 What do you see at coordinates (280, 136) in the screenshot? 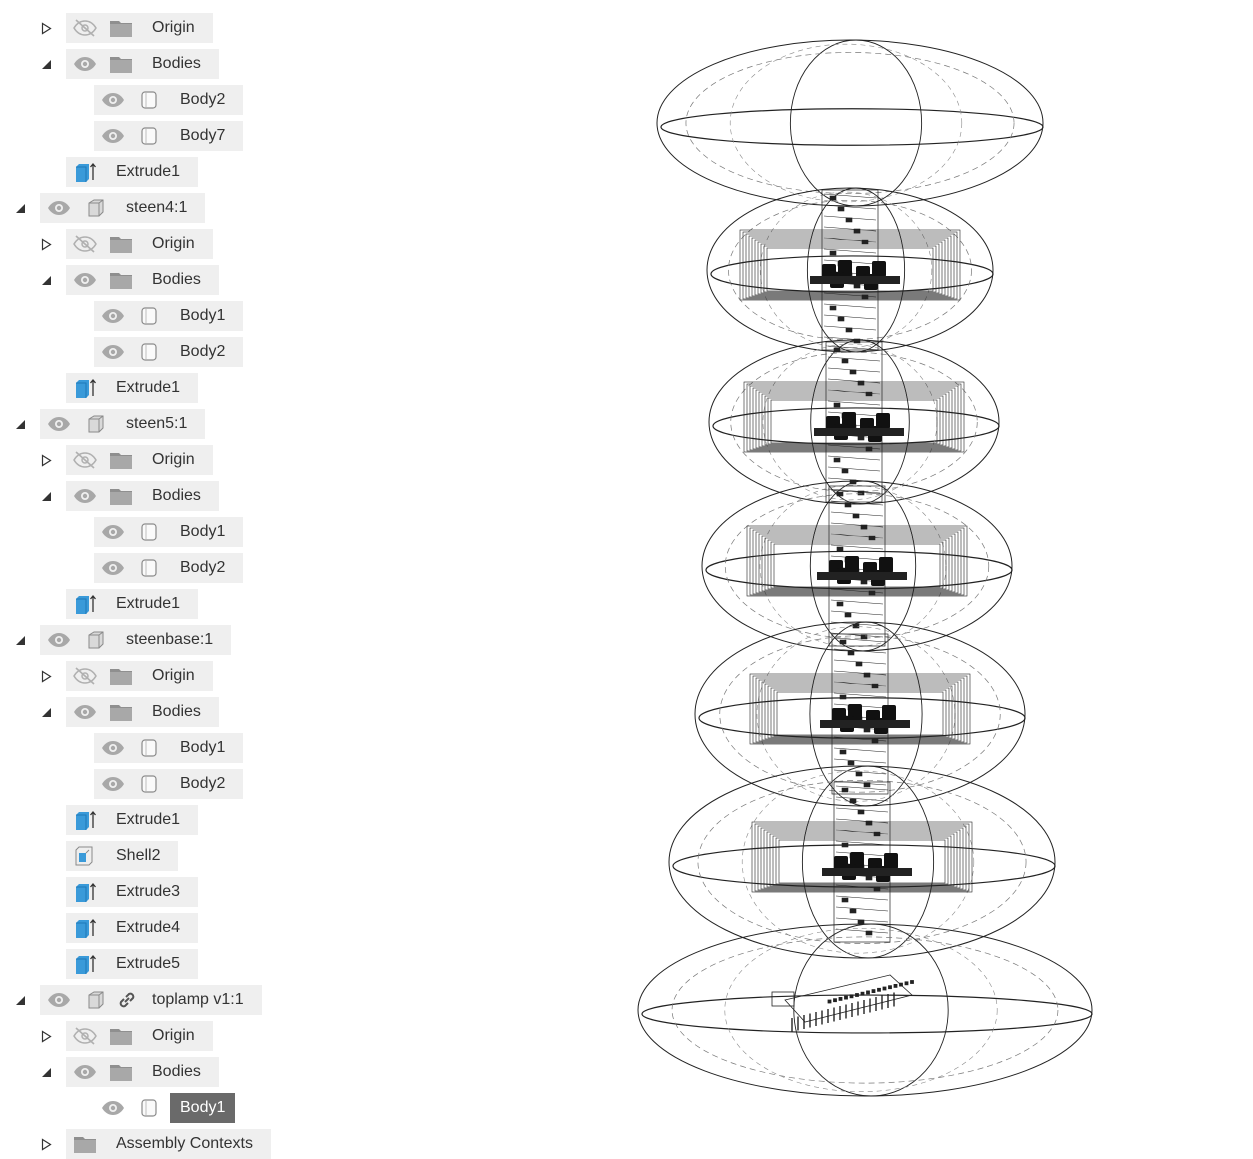
I see `tree-row: Body7` at bounding box center [280, 136].